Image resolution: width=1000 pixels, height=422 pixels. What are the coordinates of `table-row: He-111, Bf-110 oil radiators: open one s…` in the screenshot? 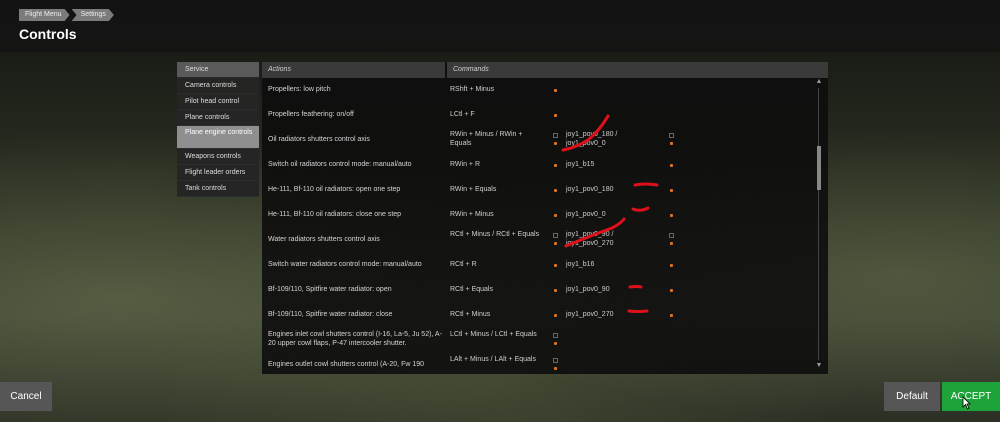 It's located at (539, 192).